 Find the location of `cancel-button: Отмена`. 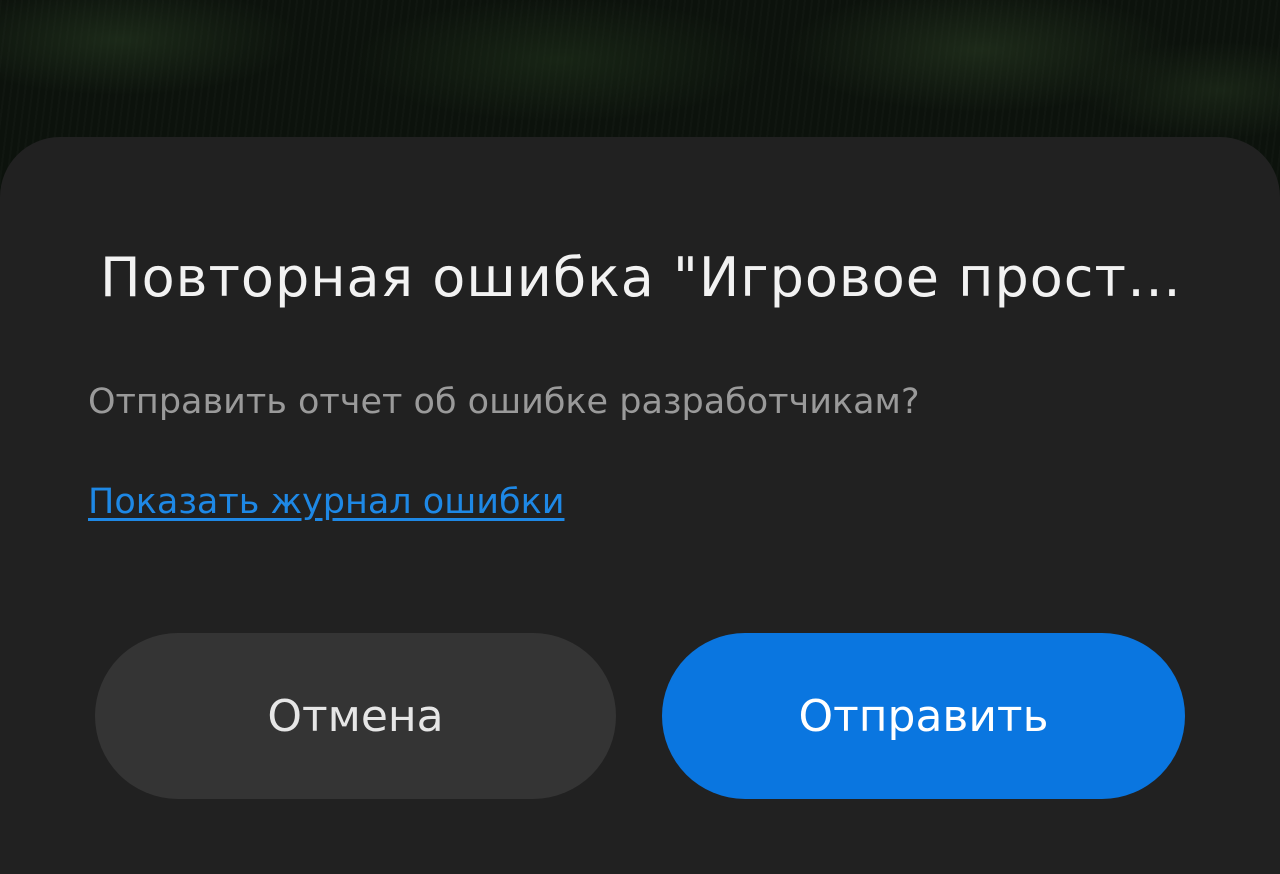

cancel-button: Отмена is located at coordinates (355, 716).